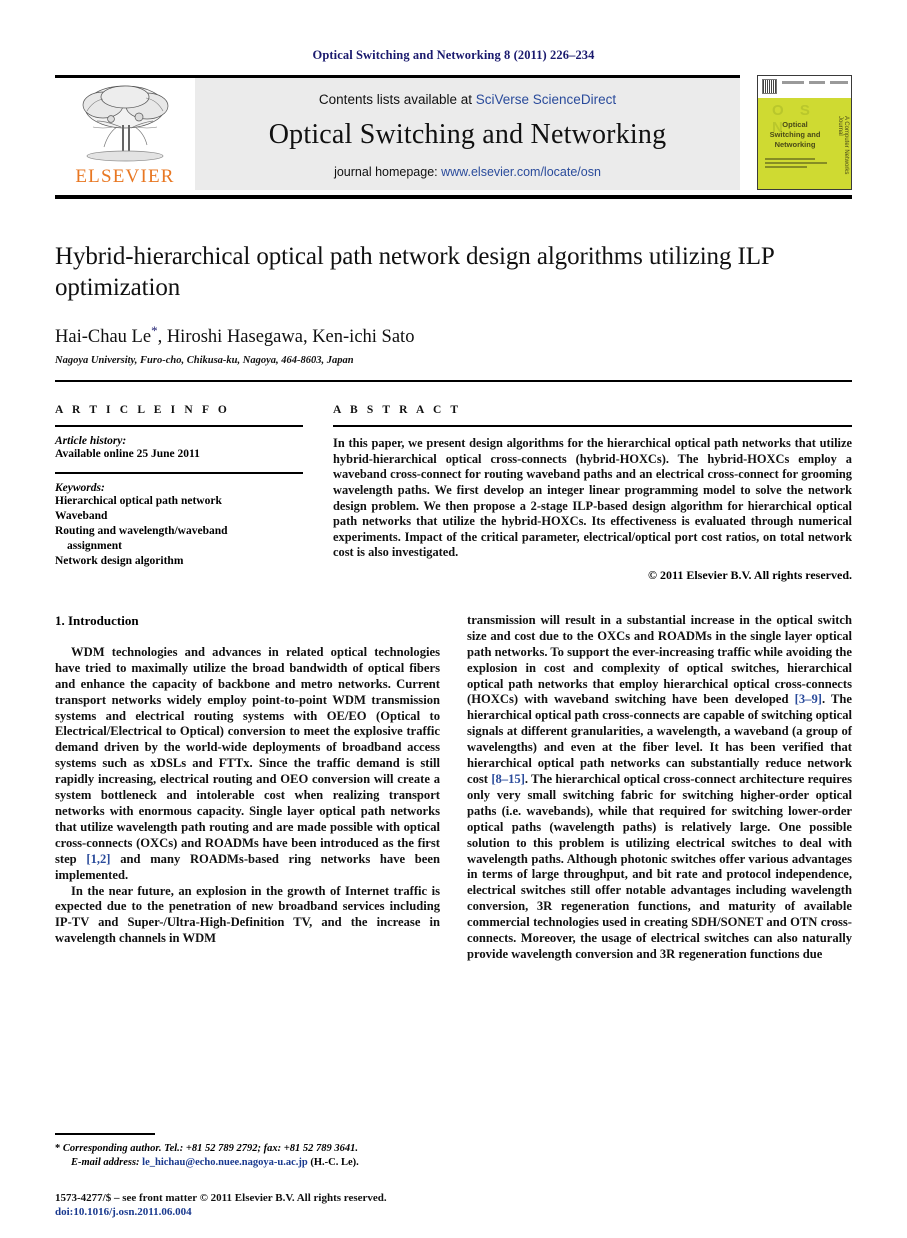 Image resolution: width=907 pixels, height=1238 pixels. I want to click on keyword-item: Hierarchical optical path network, so click(138, 501).